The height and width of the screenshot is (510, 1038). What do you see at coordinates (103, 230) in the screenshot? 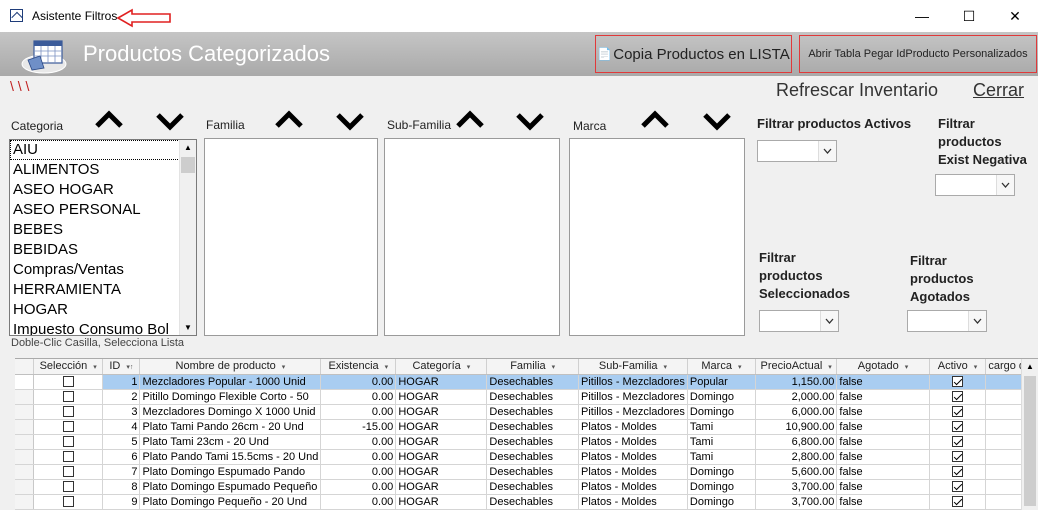
I see `categoria-item: BEBES` at bounding box center [103, 230].